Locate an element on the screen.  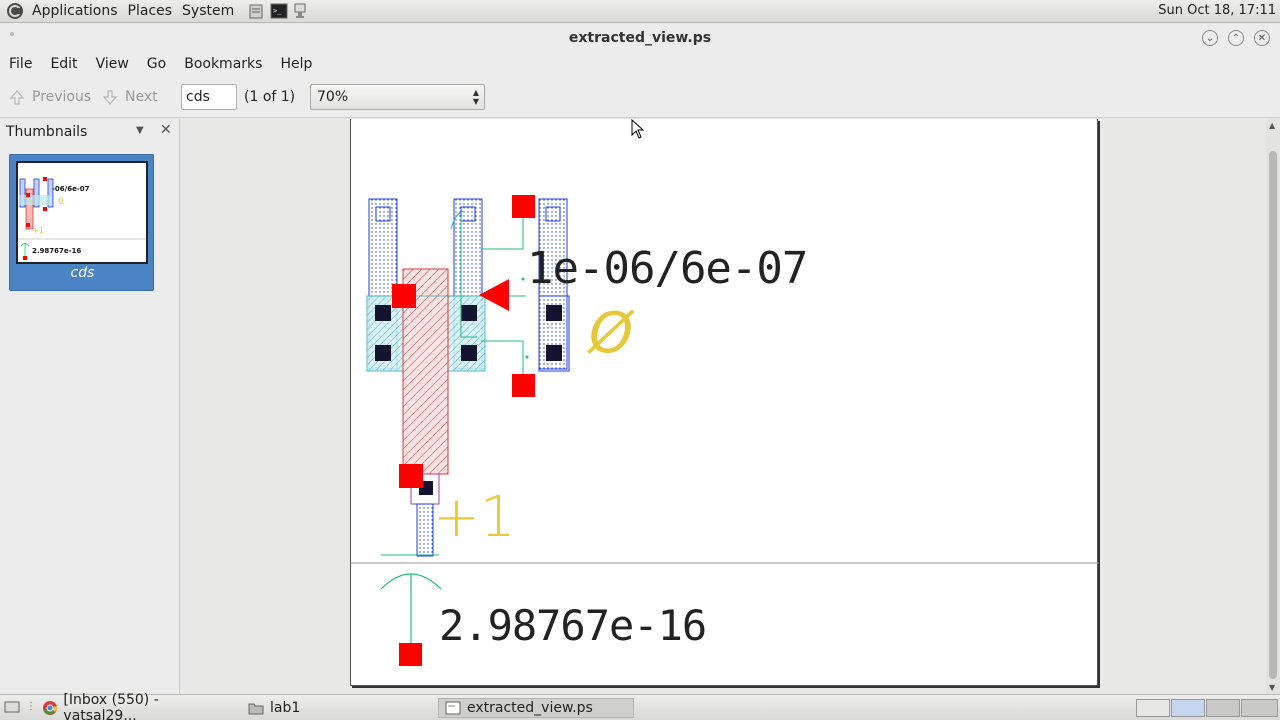
menu-file: File is located at coordinates (20, 64).